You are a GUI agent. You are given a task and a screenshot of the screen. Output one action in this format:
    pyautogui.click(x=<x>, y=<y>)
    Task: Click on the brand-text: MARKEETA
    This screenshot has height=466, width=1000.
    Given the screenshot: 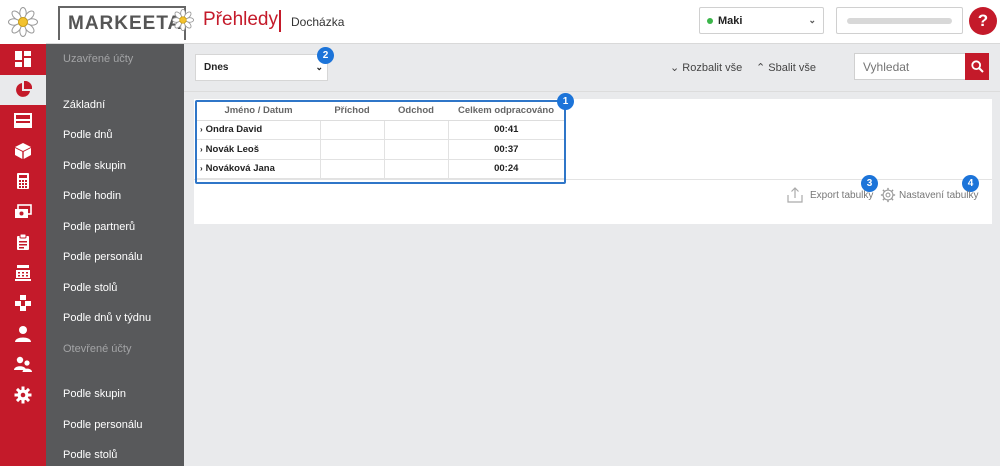 What is the action you would take?
    pyautogui.click(x=125, y=23)
    